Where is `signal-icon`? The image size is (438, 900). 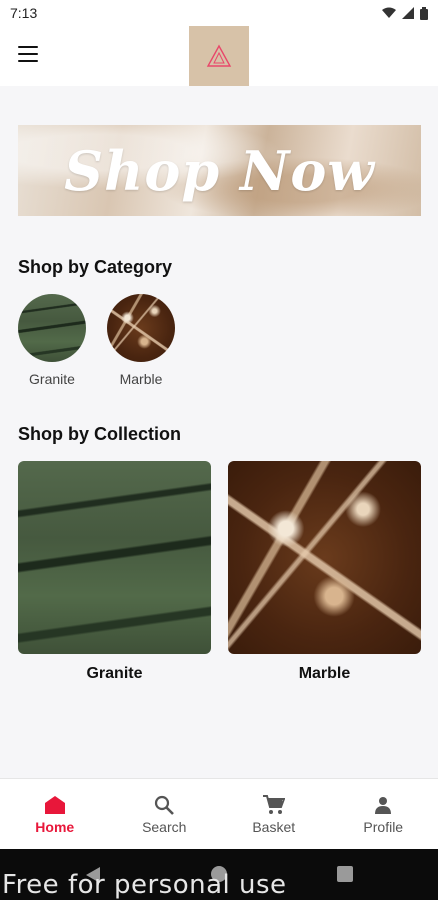 signal-icon is located at coordinates (408, 13).